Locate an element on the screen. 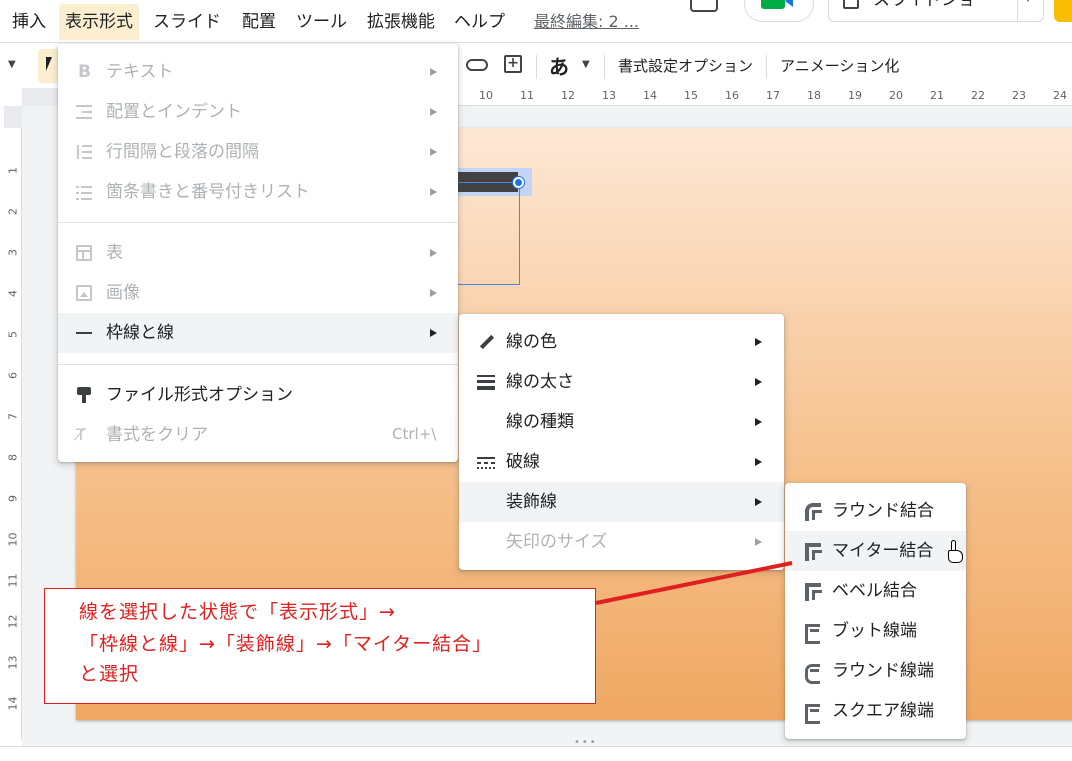 The height and width of the screenshot is (761, 1072). ruler-label: 18 is located at coordinates (814, 95).